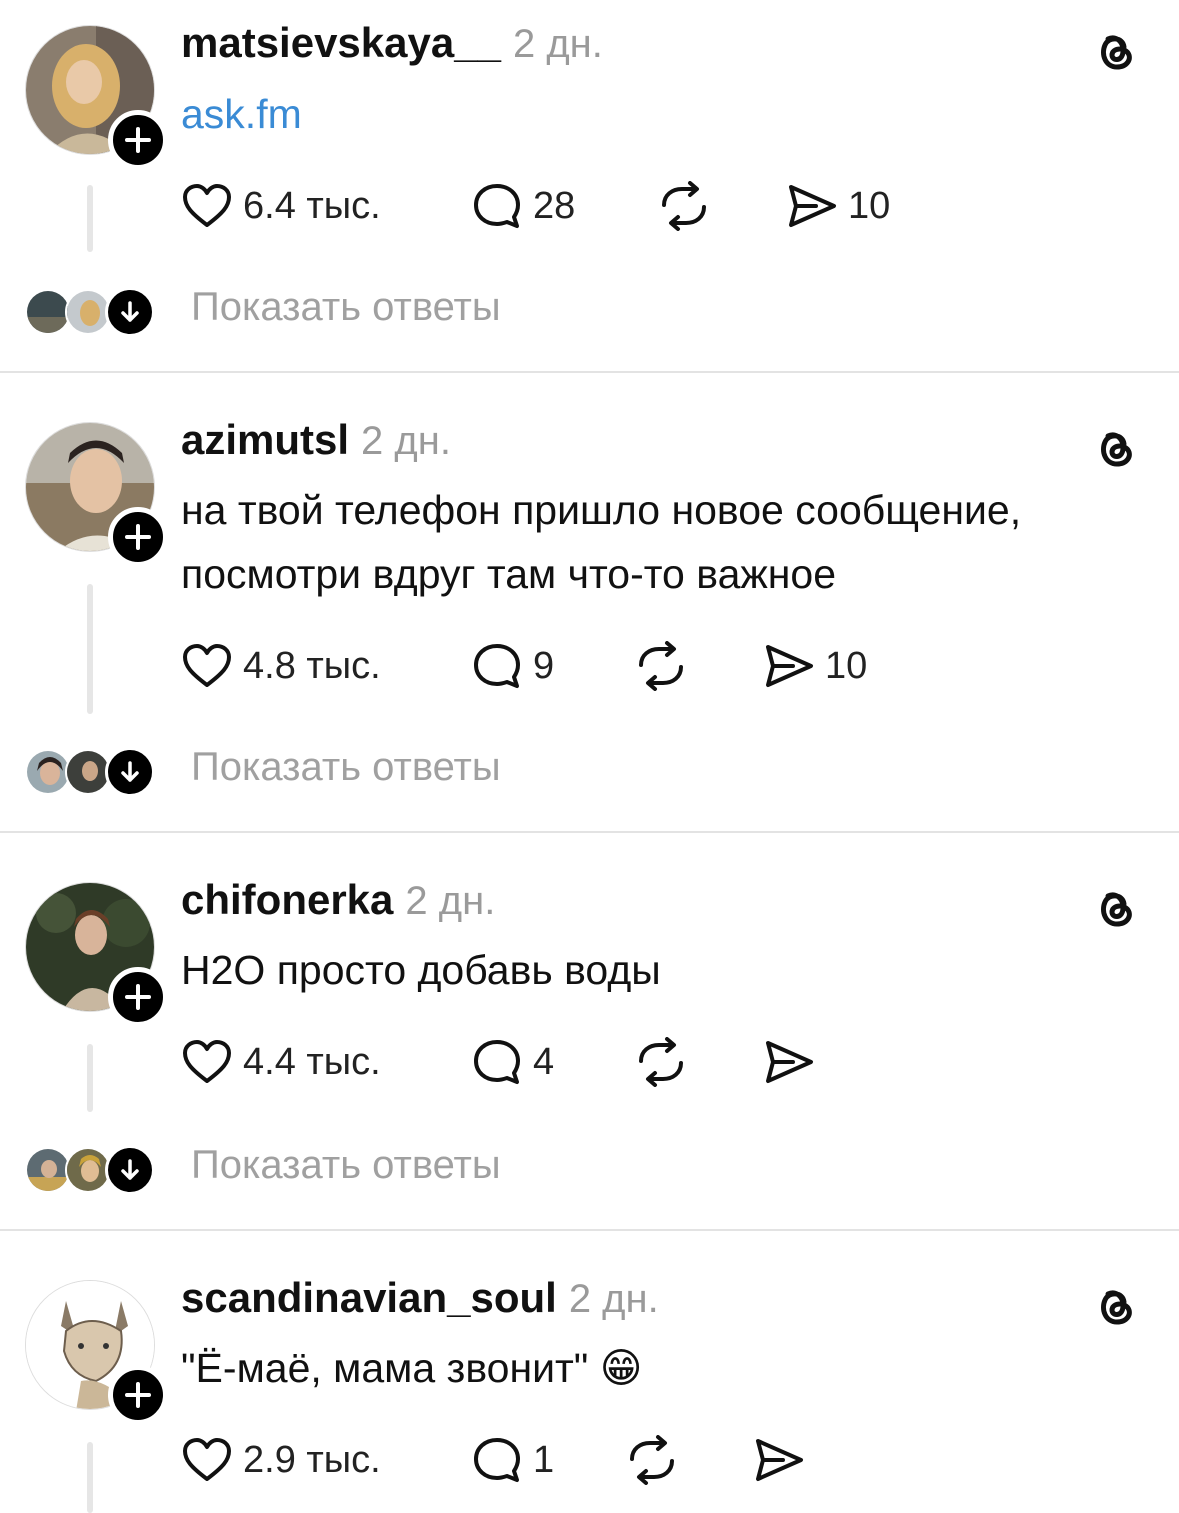 The height and width of the screenshot is (1513, 1179). I want to click on like-button: 4.4 тыс., so click(281, 1062).